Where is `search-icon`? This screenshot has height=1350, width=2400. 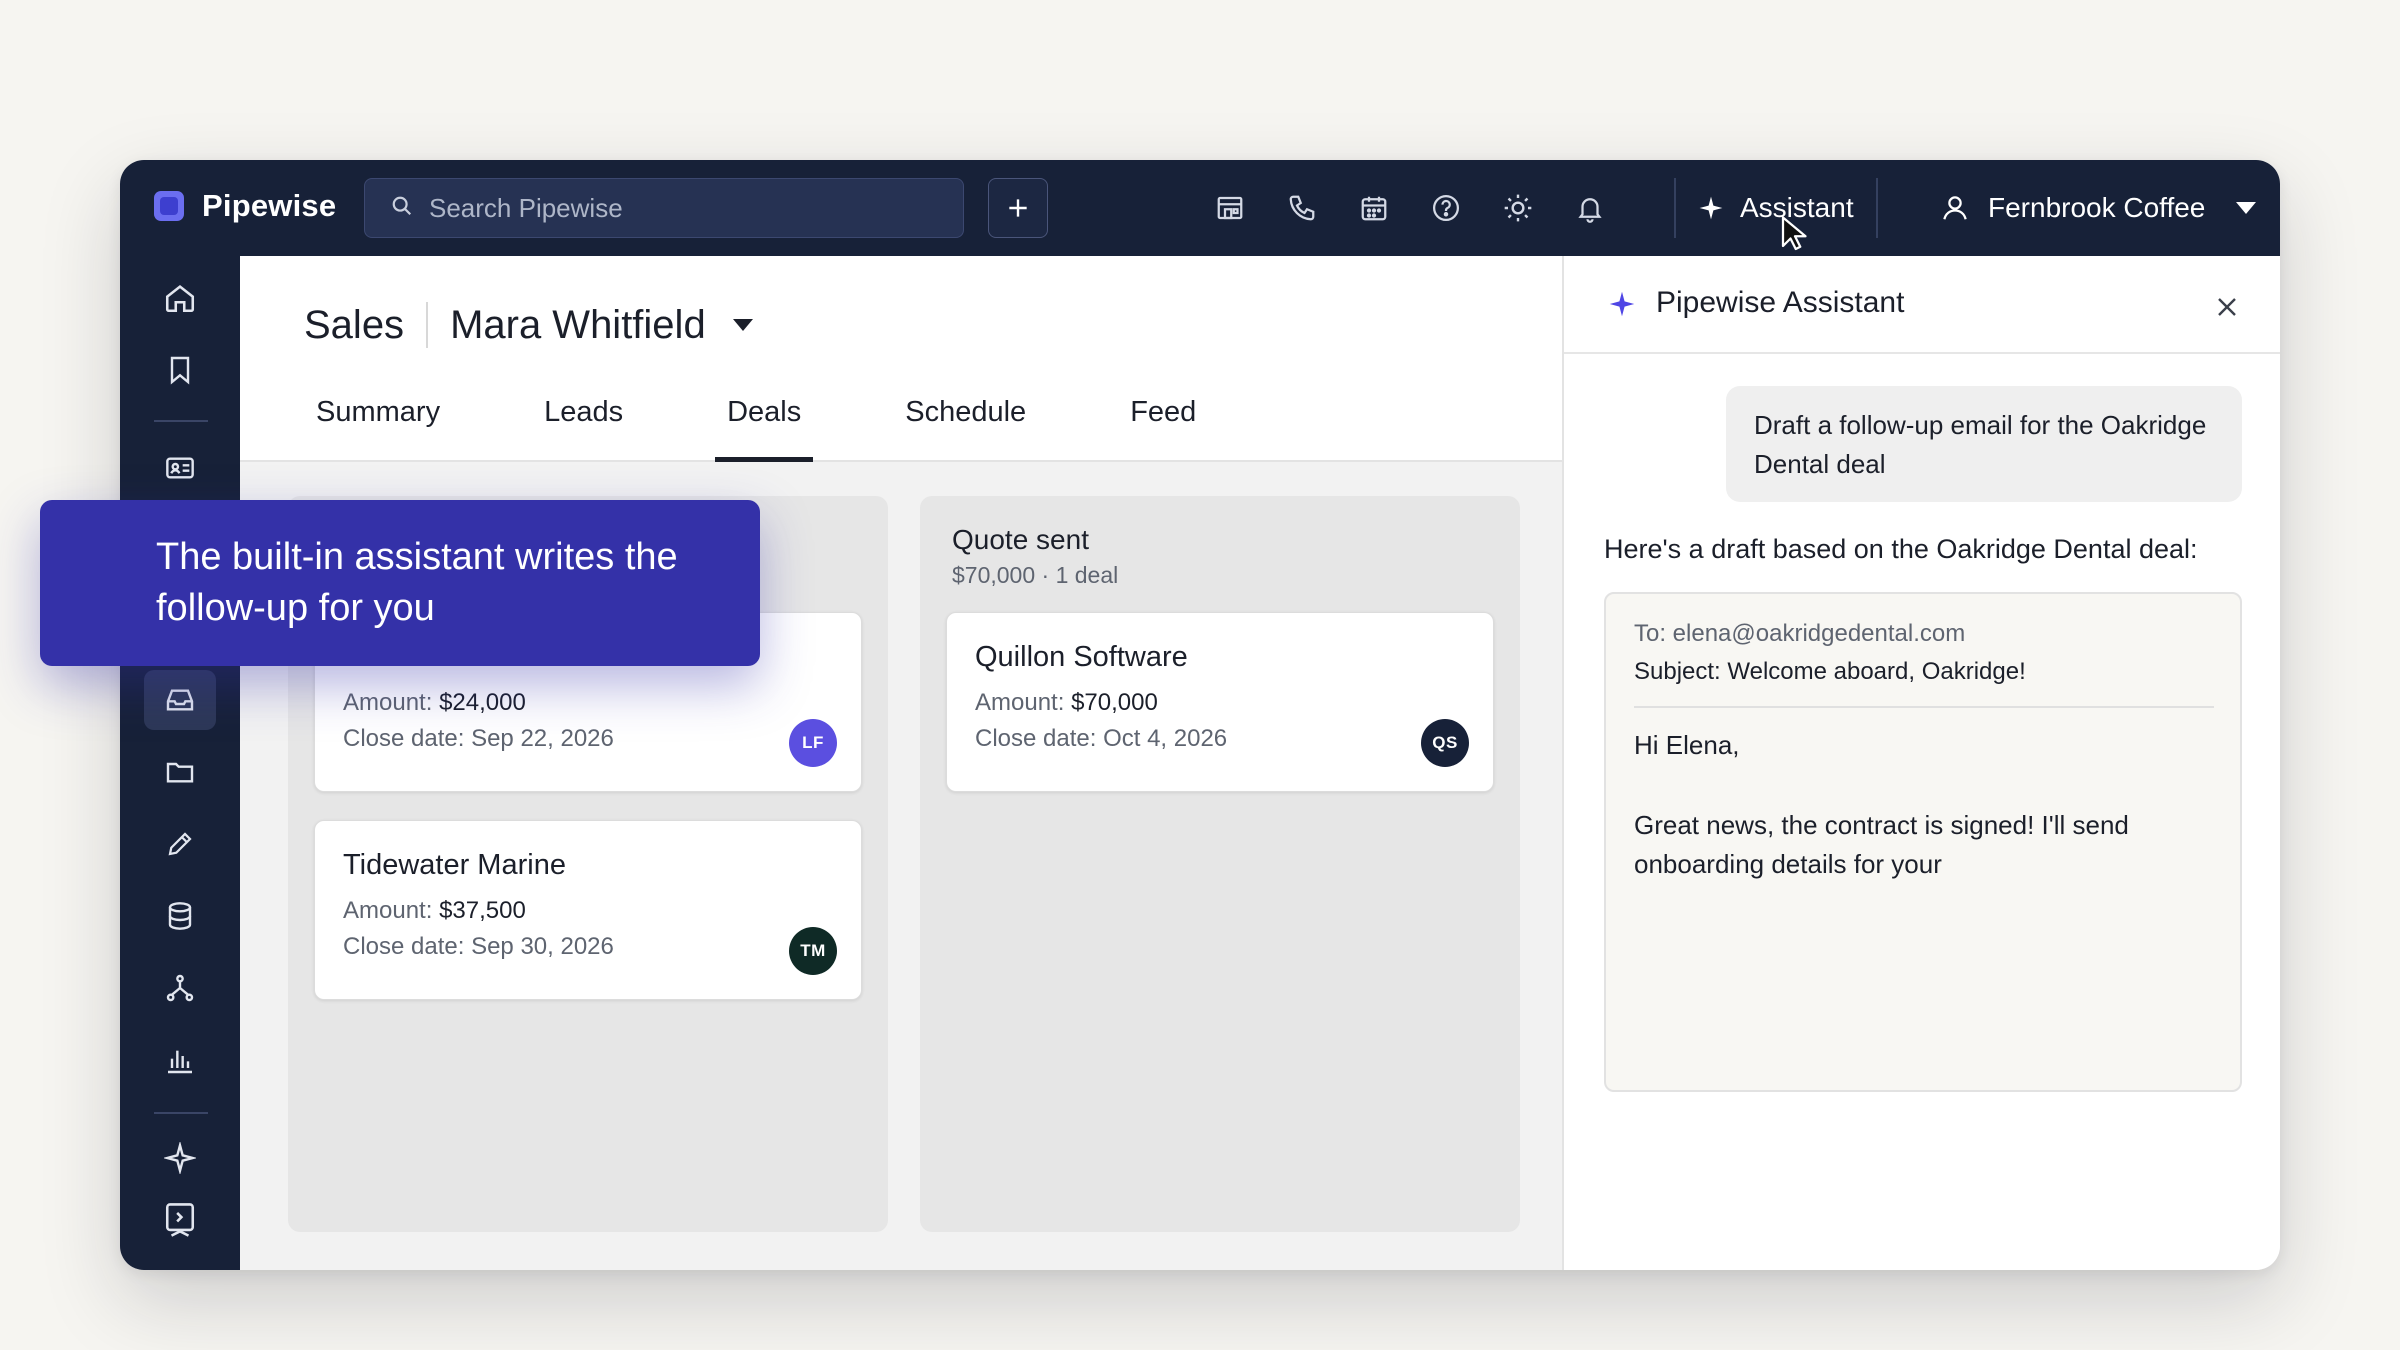
search-icon is located at coordinates (402, 208).